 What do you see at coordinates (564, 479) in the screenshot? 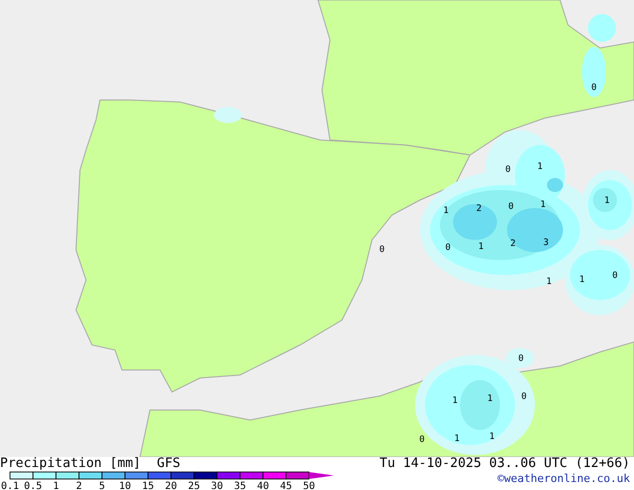
I see `credit-link: ©weatheronline.co.uk` at bounding box center [564, 479].